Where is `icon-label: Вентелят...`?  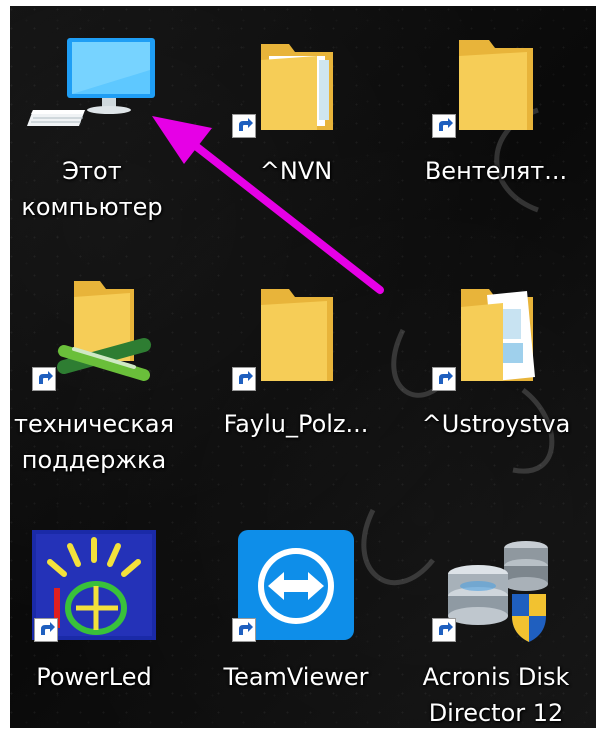
icon-label: Вентелят... is located at coordinates (496, 171).